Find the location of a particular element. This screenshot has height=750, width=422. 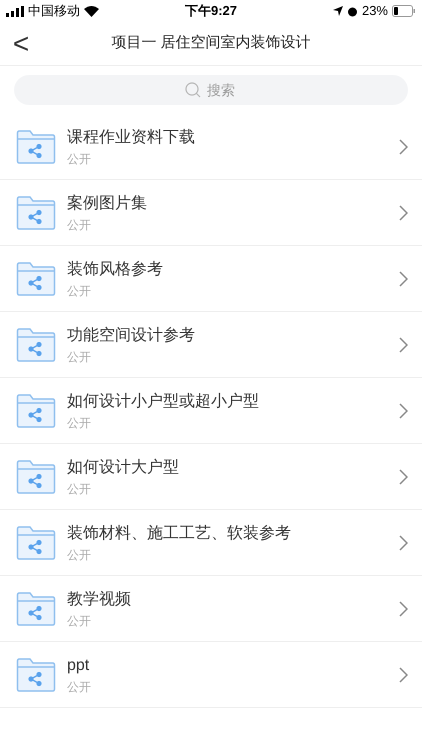

folder-name: 如何设计小户型或超小户型 is located at coordinates (163, 402).